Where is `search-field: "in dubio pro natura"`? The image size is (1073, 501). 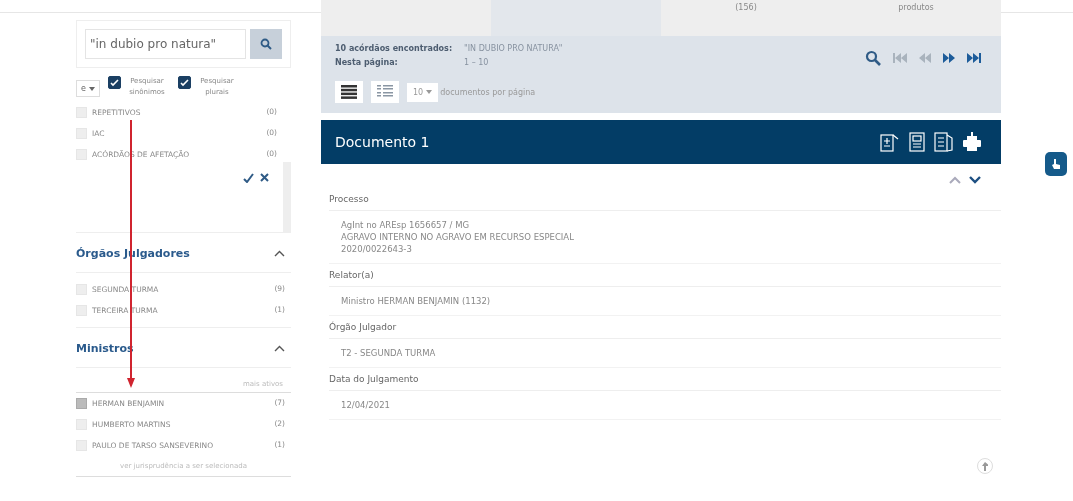 search-field: "in dubio pro natura" is located at coordinates (165, 44).